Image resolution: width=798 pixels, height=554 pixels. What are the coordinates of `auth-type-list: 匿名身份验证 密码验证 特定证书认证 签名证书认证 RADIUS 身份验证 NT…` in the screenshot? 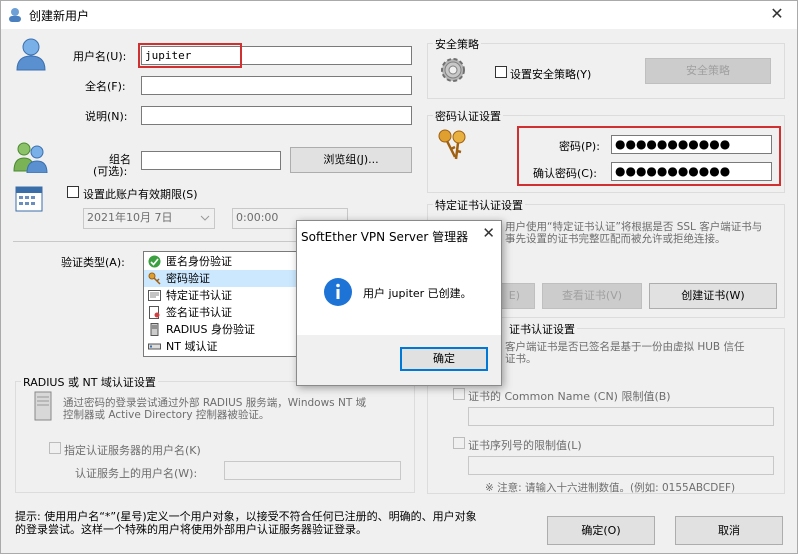 It's located at (223, 304).